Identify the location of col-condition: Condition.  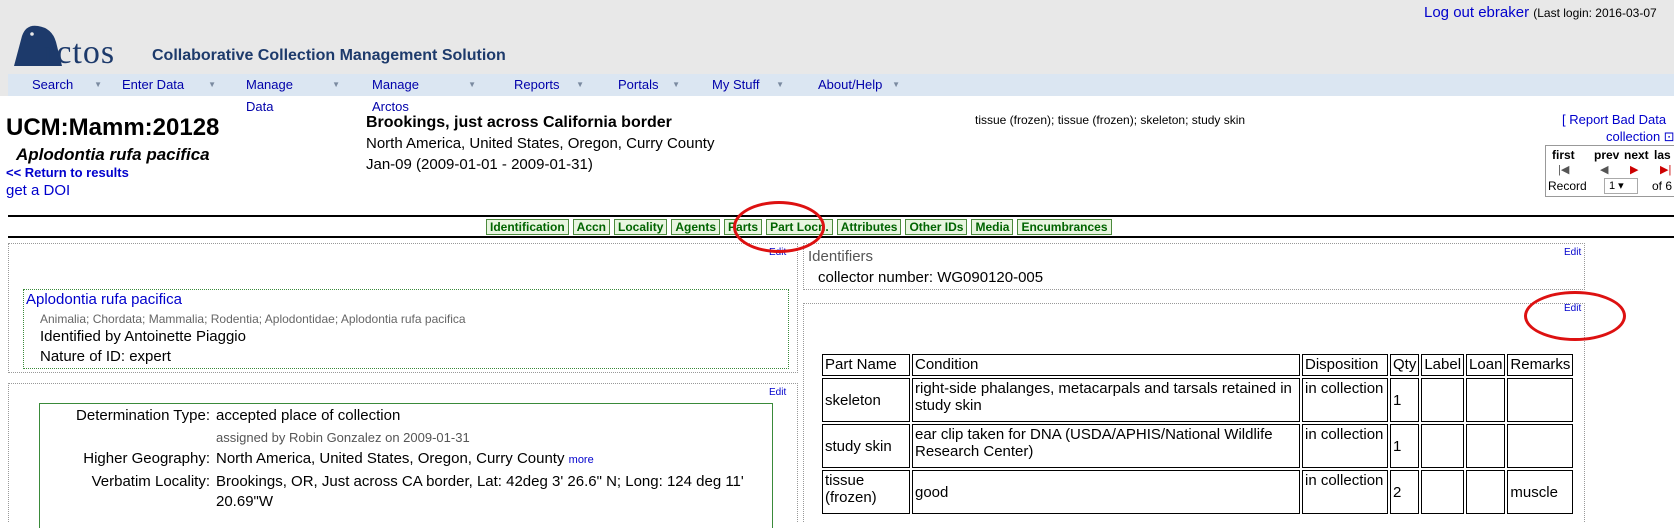
(1106, 365).